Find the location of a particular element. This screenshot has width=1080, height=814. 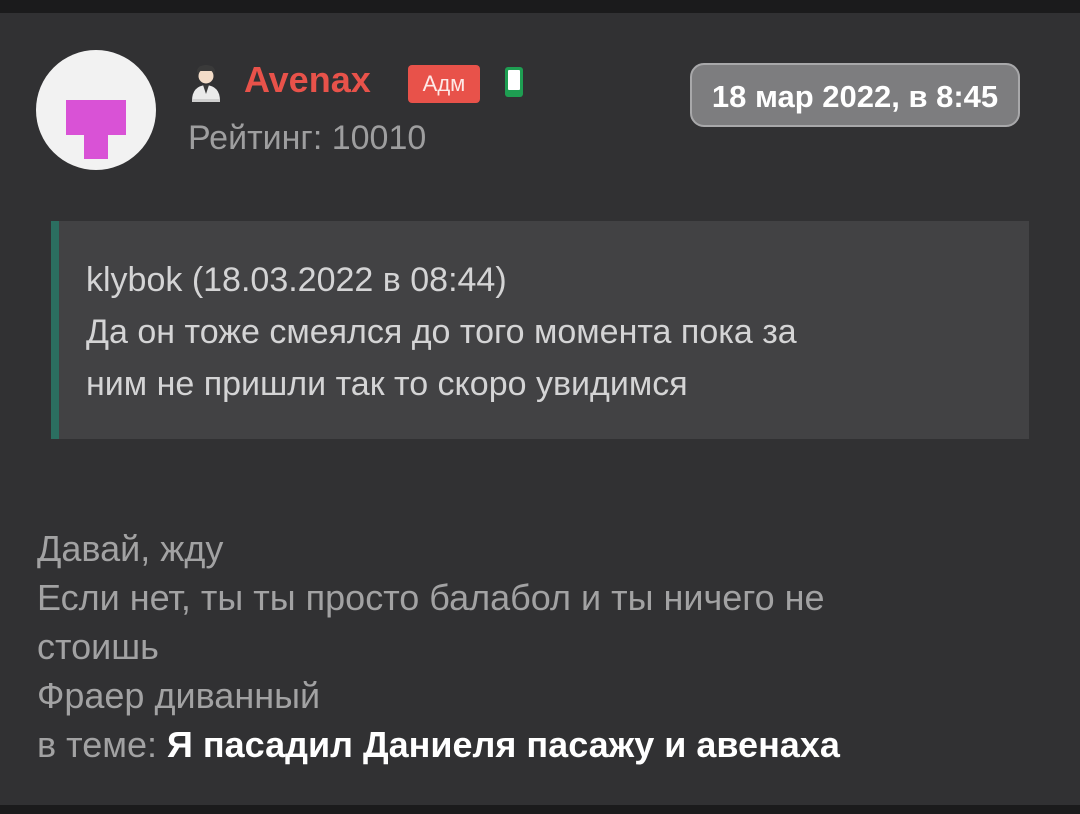

quote-header: klybok (18.03.2022 в 08:44) is located at coordinates (296, 280).